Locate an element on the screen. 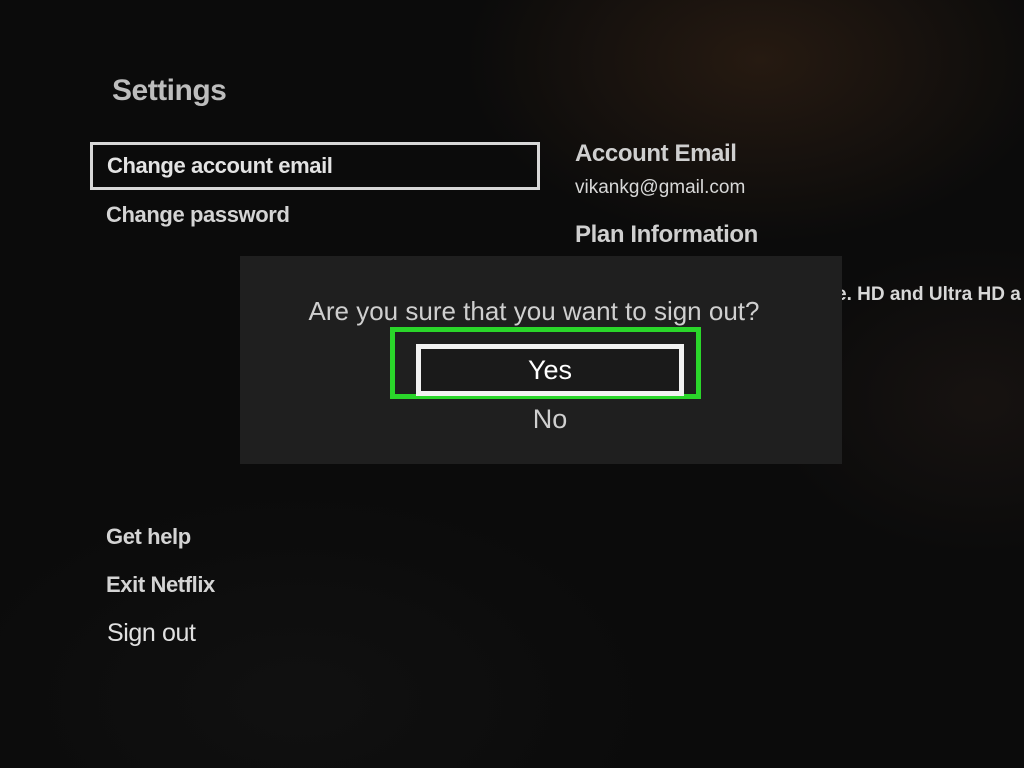 Image resolution: width=1024 pixels, height=768 pixels. plan-information-heading: Plan Information is located at coordinates (666, 234).